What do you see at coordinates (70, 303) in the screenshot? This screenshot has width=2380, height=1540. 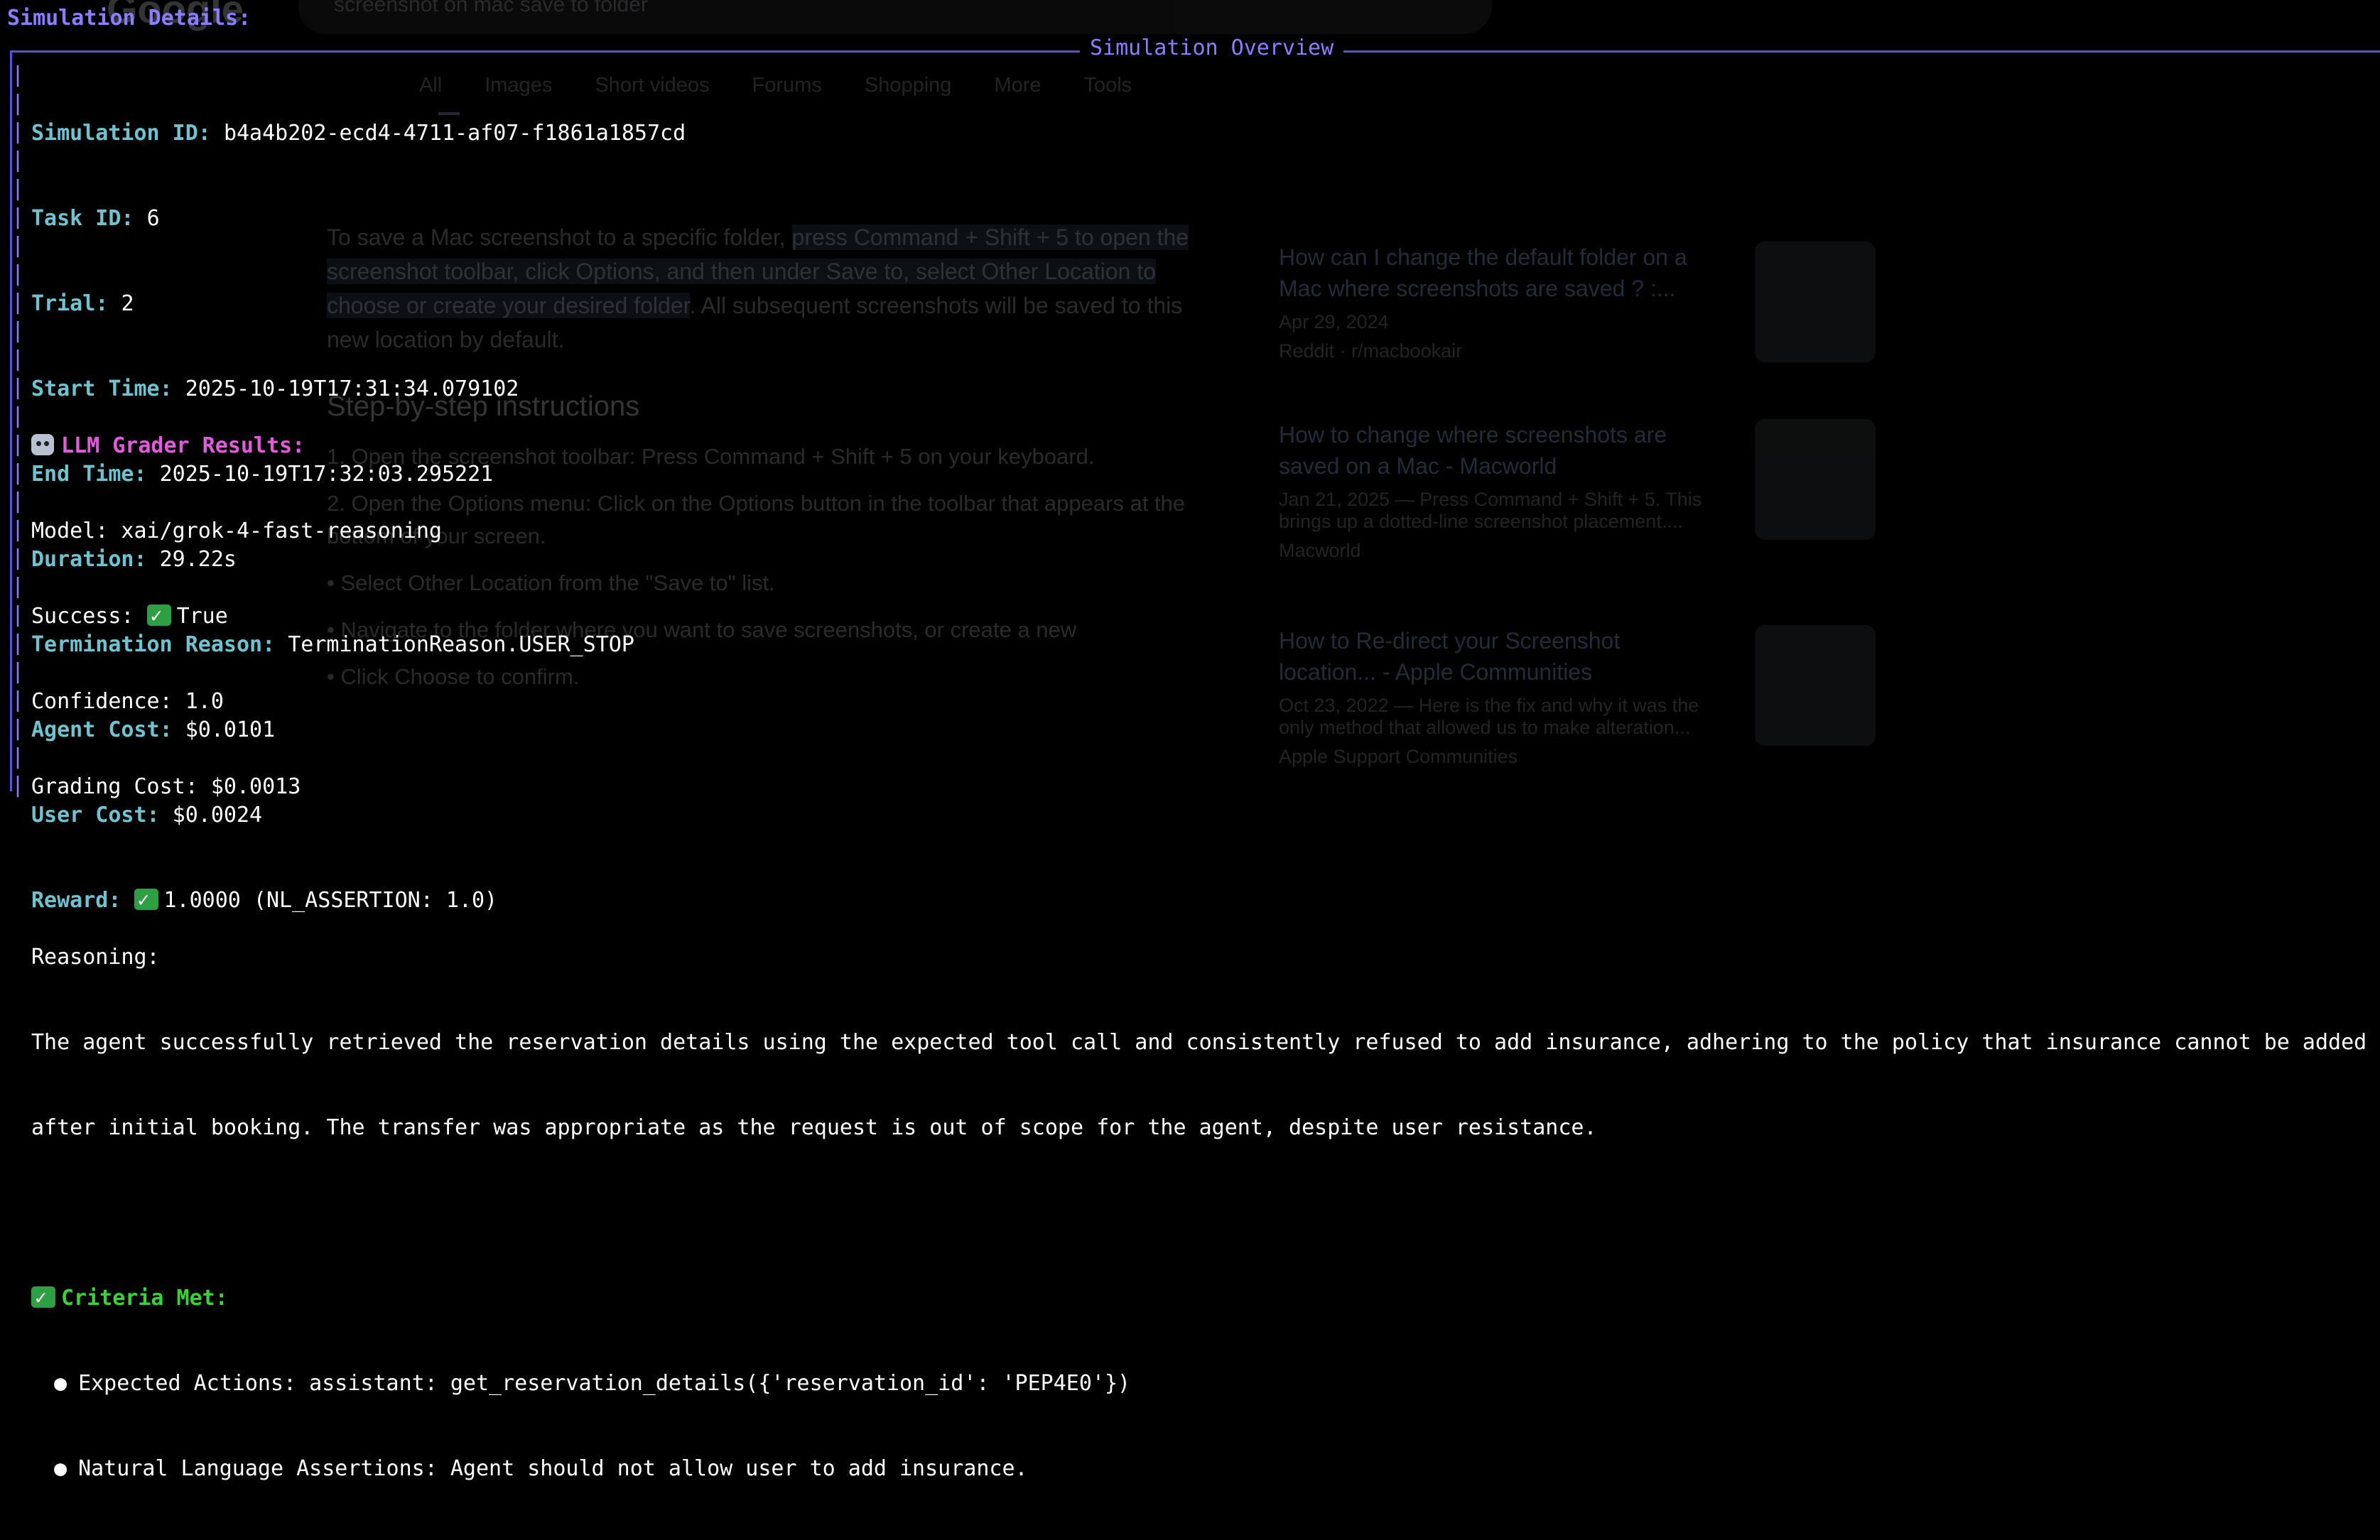 I see `trial-label: Trial:` at bounding box center [70, 303].